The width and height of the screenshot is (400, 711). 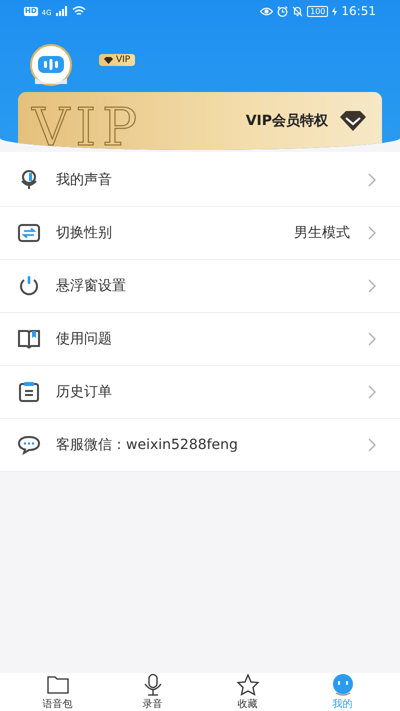 I want to click on clock-time: 16:51, so click(x=358, y=11).